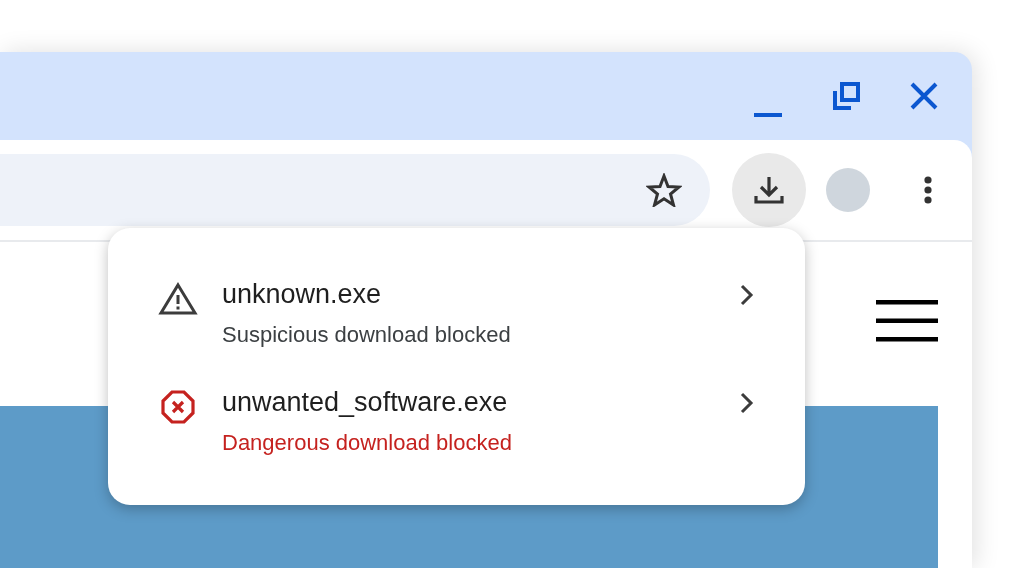  What do you see at coordinates (367, 334) in the screenshot?
I see `download-status: Suspicious download blocked` at bounding box center [367, 334].